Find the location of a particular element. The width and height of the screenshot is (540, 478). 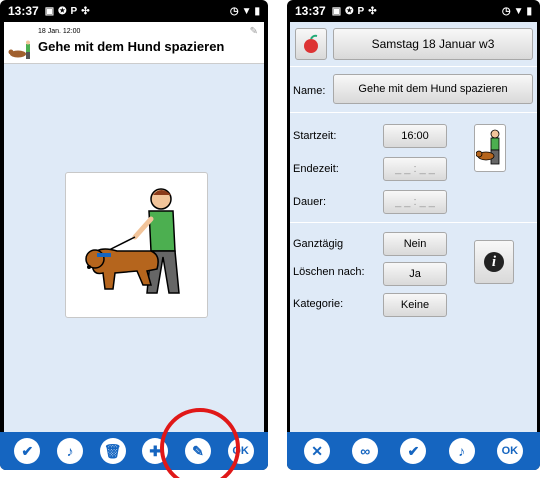

delete-after-label: Löschen nach: is located at coordinates (329, 272).